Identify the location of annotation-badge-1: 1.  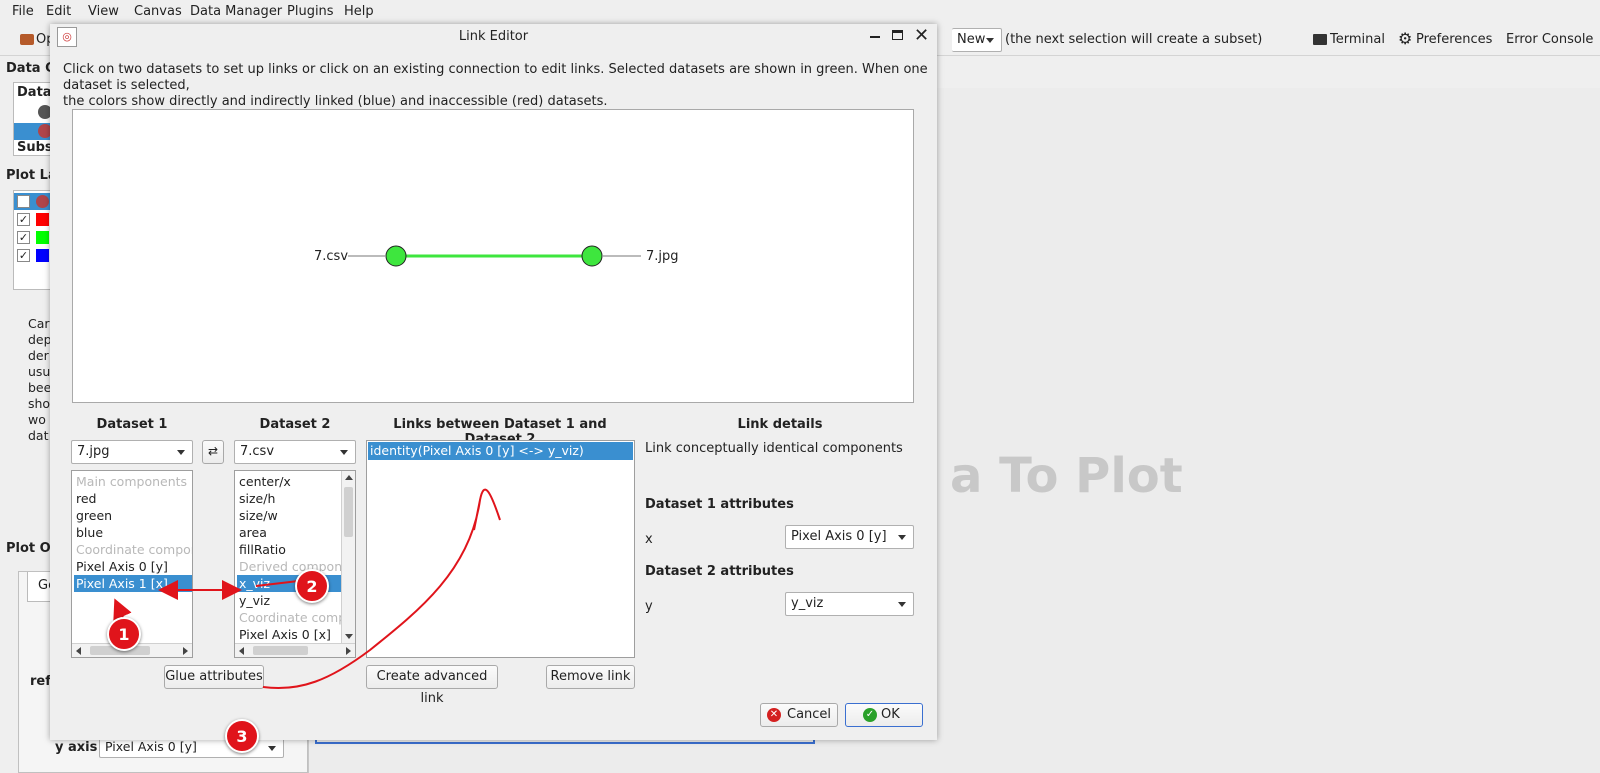
(124, 634).